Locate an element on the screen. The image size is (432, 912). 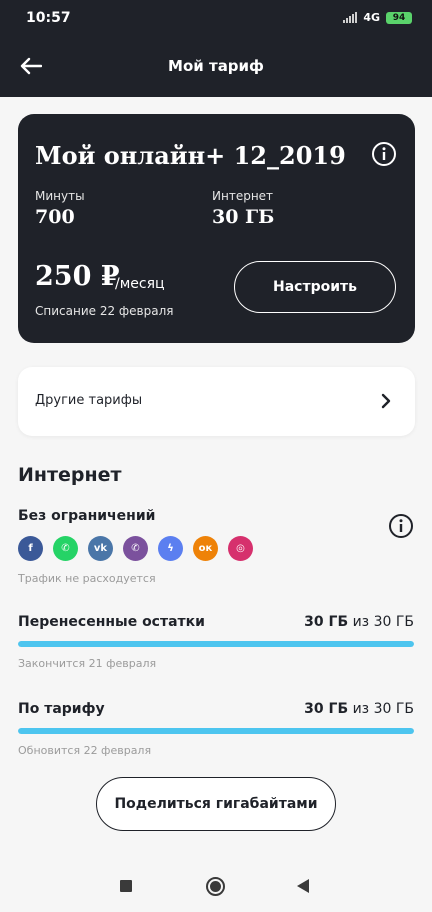
minutes-label: Минуты is located at coordinates (60, 196).